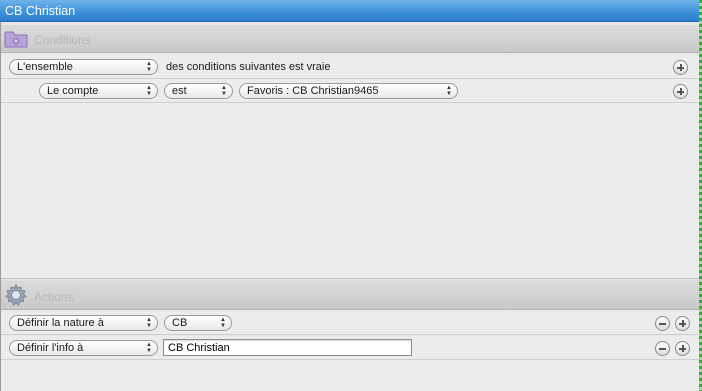 This screenshot has height=391, width=702. I want to click on condition-operator-popup: est ▲ ▼, so click(198, 91).